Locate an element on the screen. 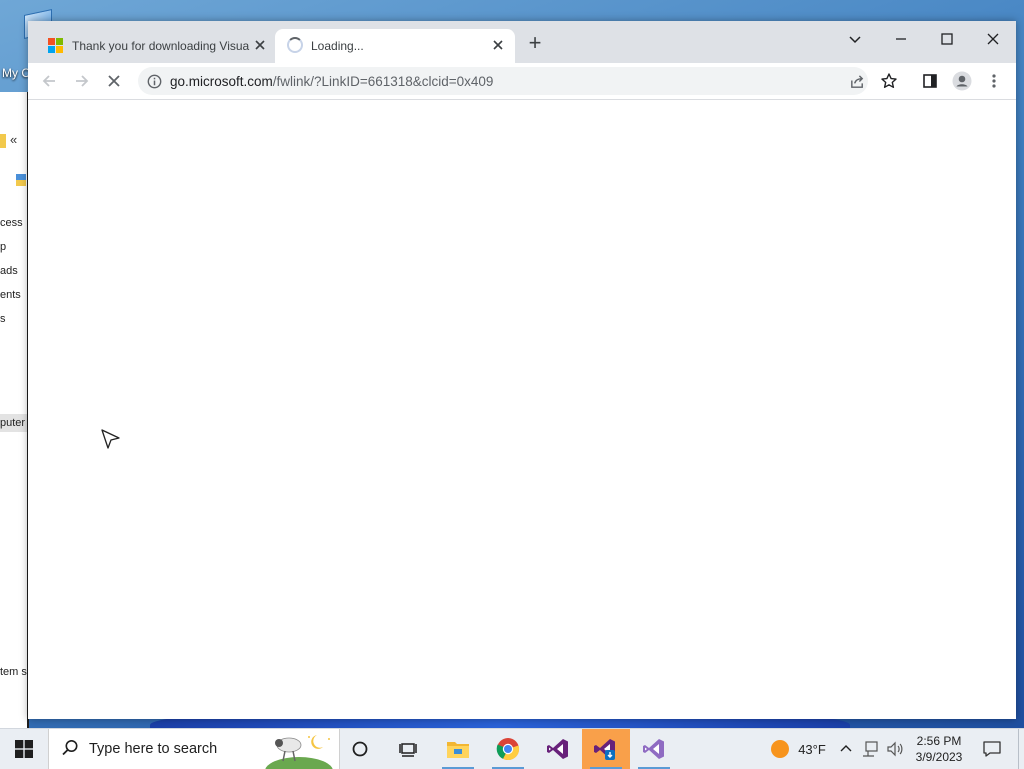 The image size is (1024, 769). chrome-icon is located at coordinates (508, 749).